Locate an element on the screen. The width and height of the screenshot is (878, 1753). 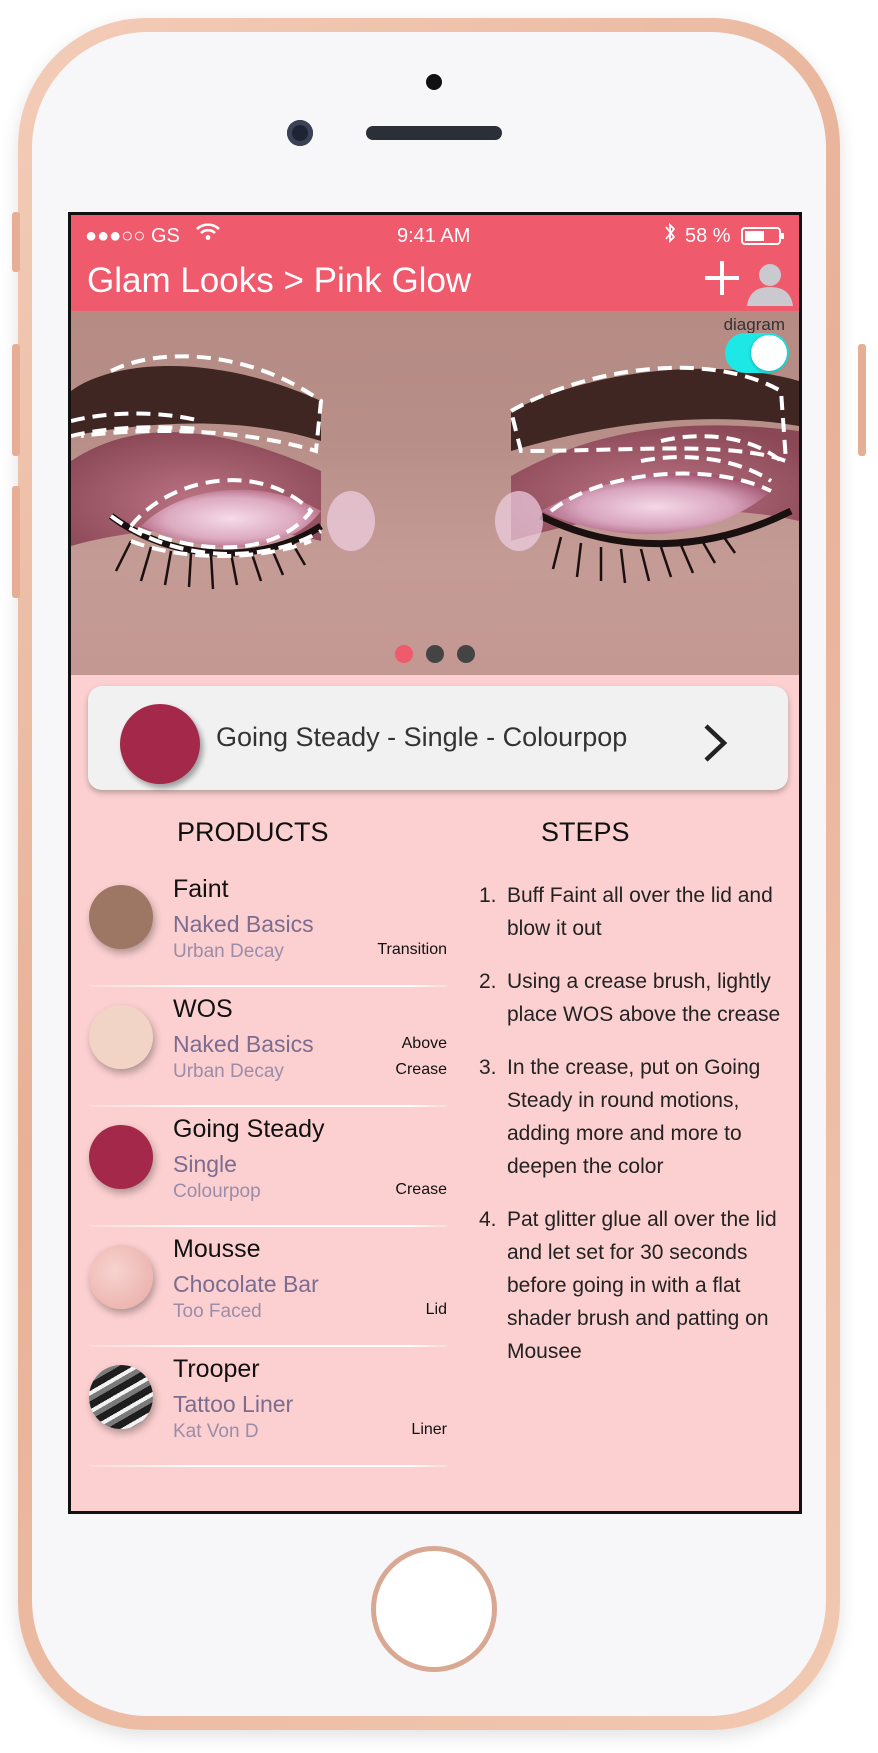
product-placement: Lid is located at coordinates (436, 1309).